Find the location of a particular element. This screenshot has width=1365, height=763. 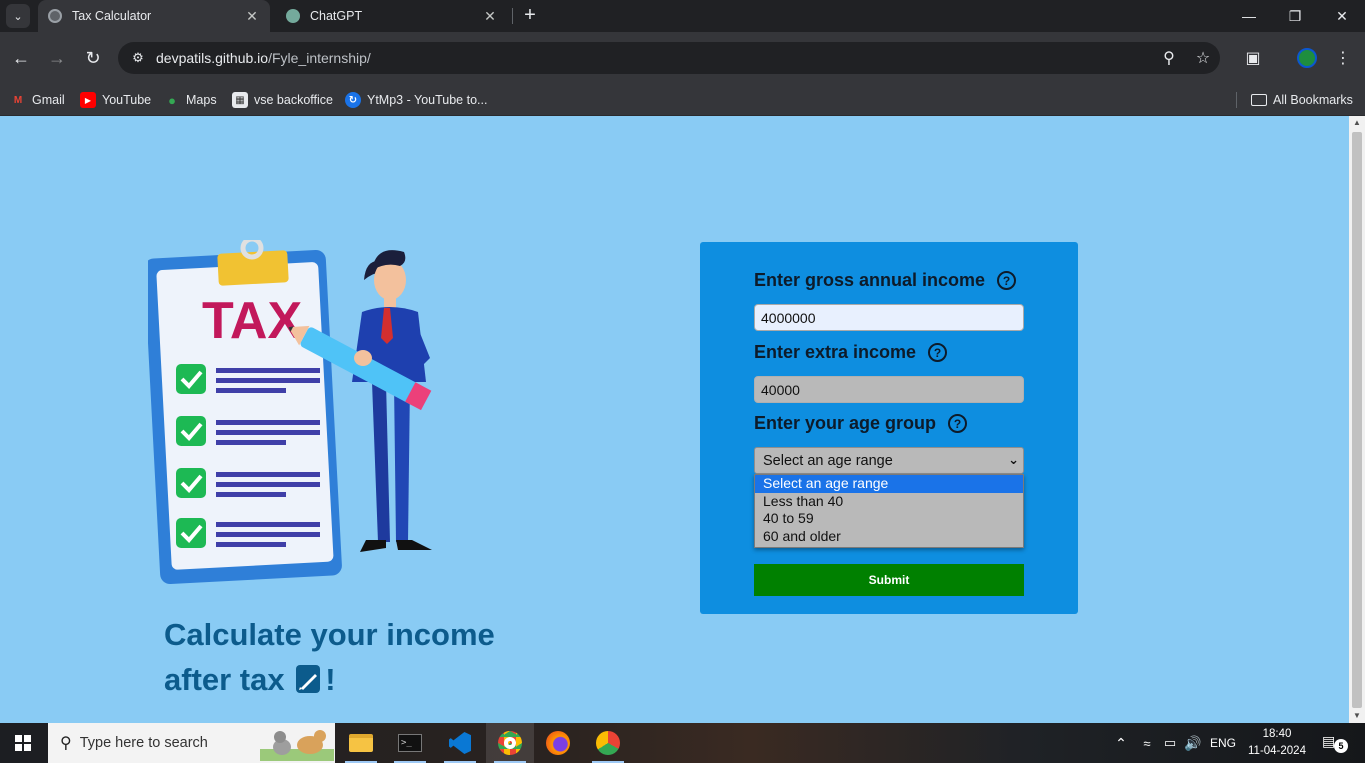

globe-icon is located at coordinates (55, 16).